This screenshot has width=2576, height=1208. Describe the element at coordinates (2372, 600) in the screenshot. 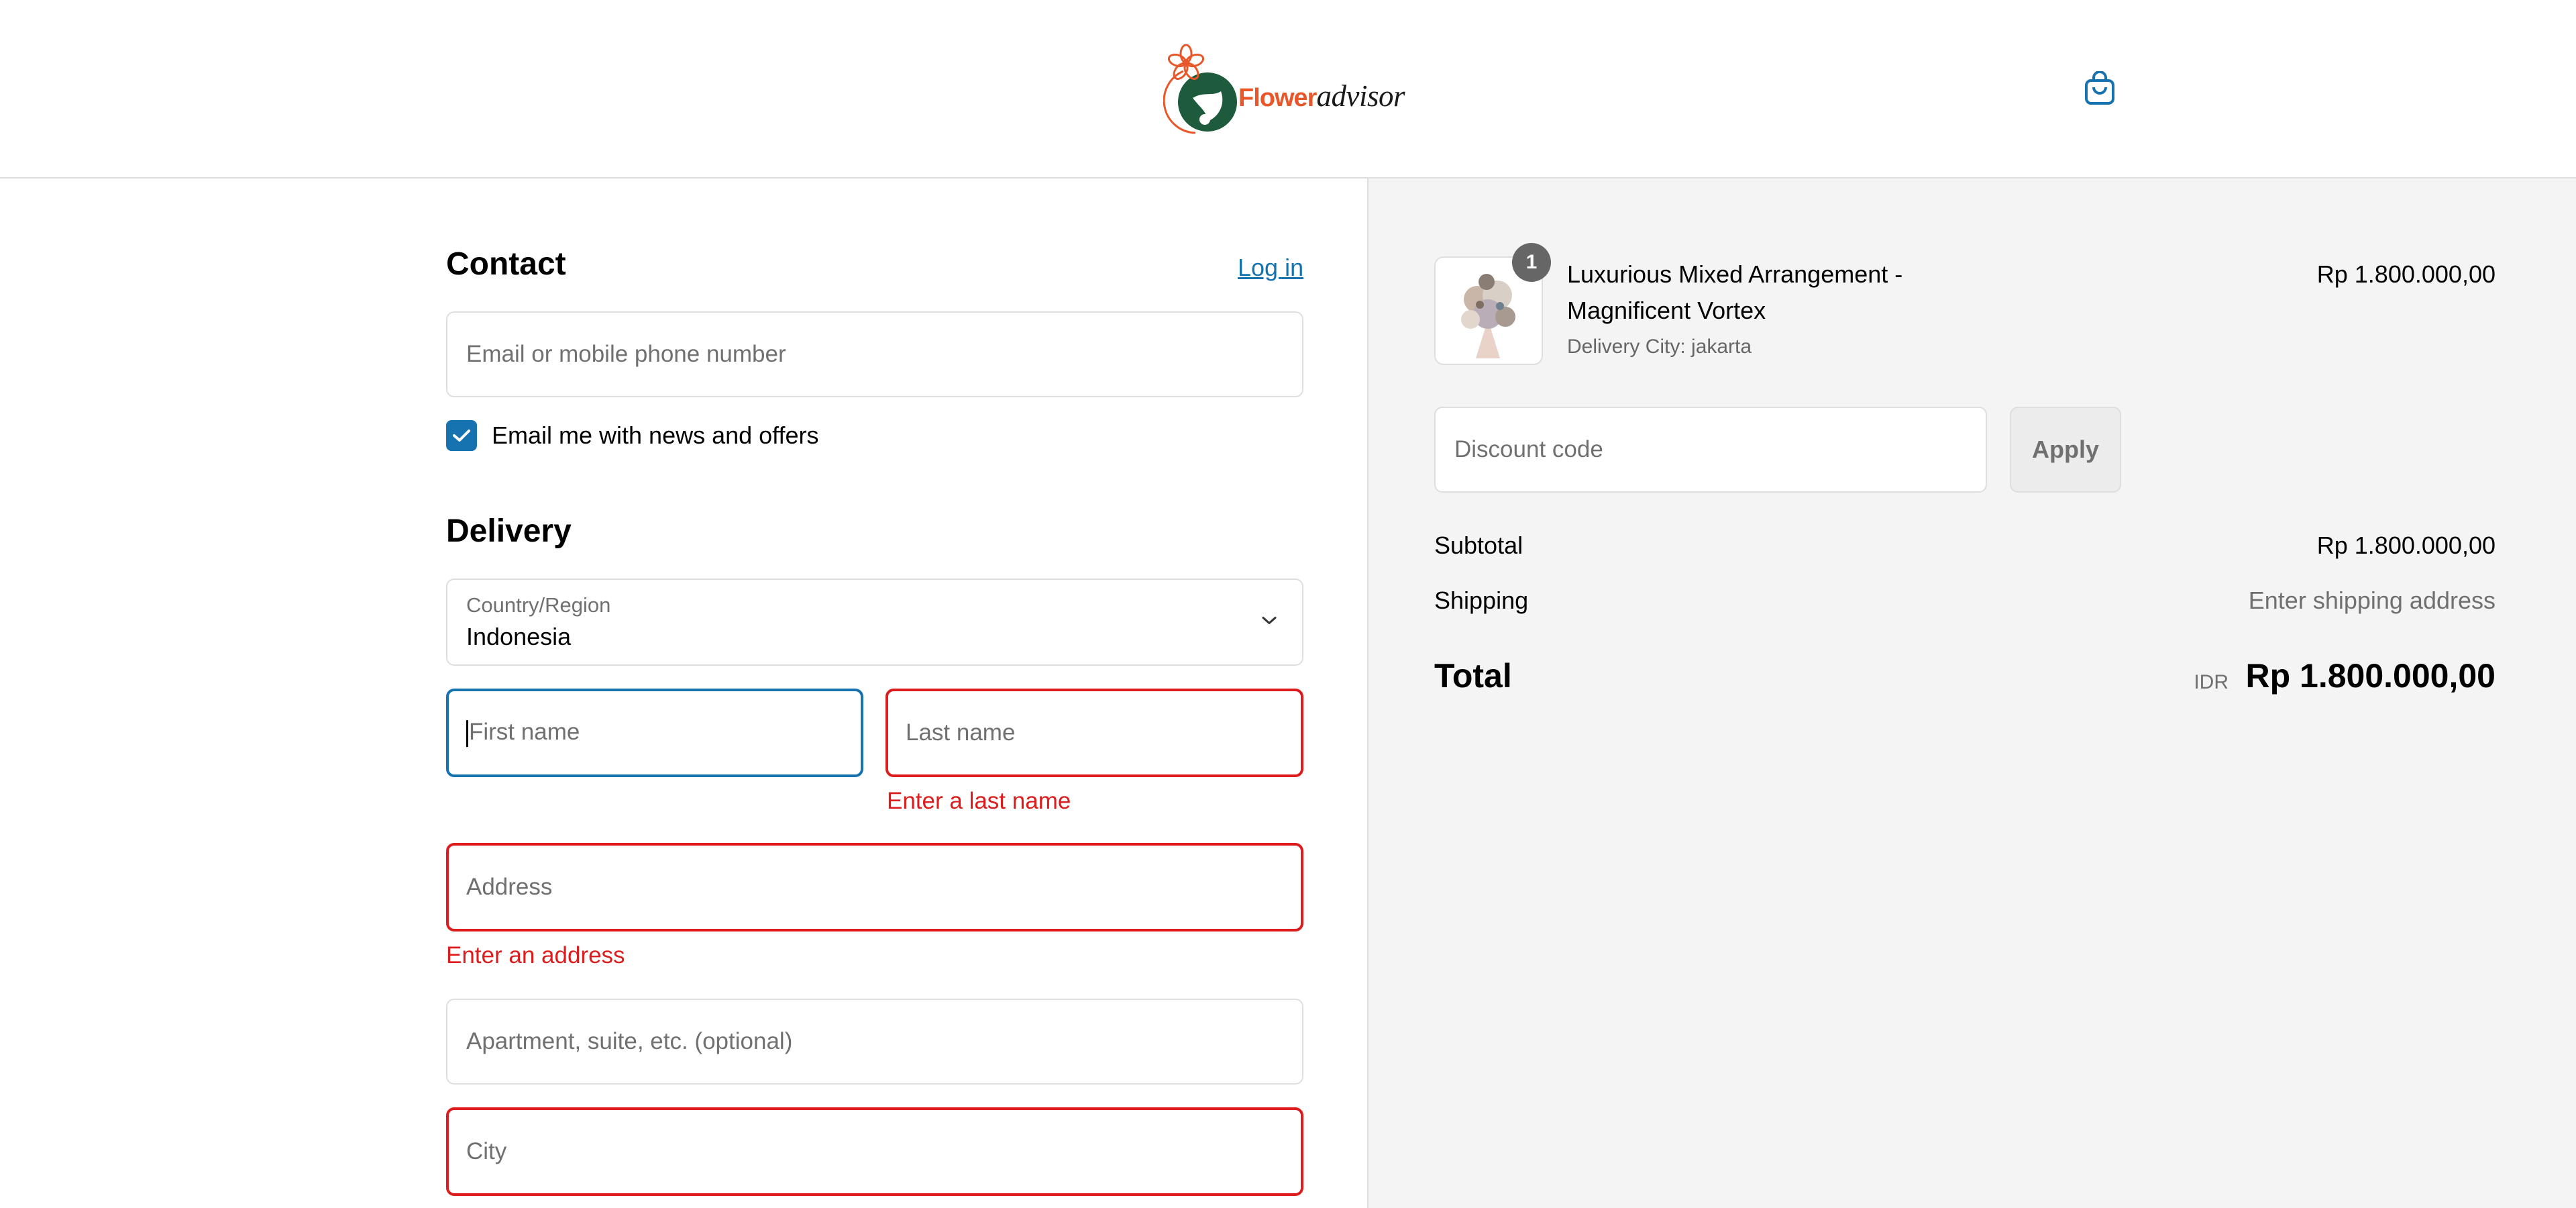

I see `shipping-value: Enter shipping address` at that location.